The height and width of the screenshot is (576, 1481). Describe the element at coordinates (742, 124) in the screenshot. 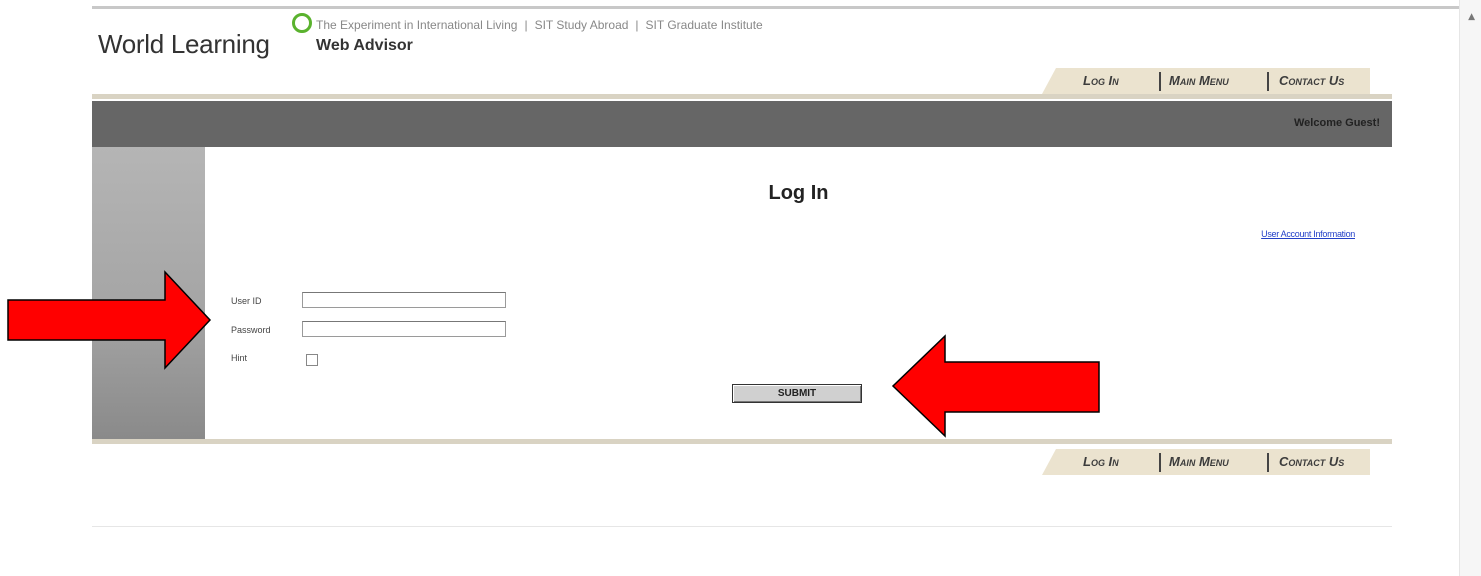

I see `welcome-banner: Welcome Guest!` at that location.